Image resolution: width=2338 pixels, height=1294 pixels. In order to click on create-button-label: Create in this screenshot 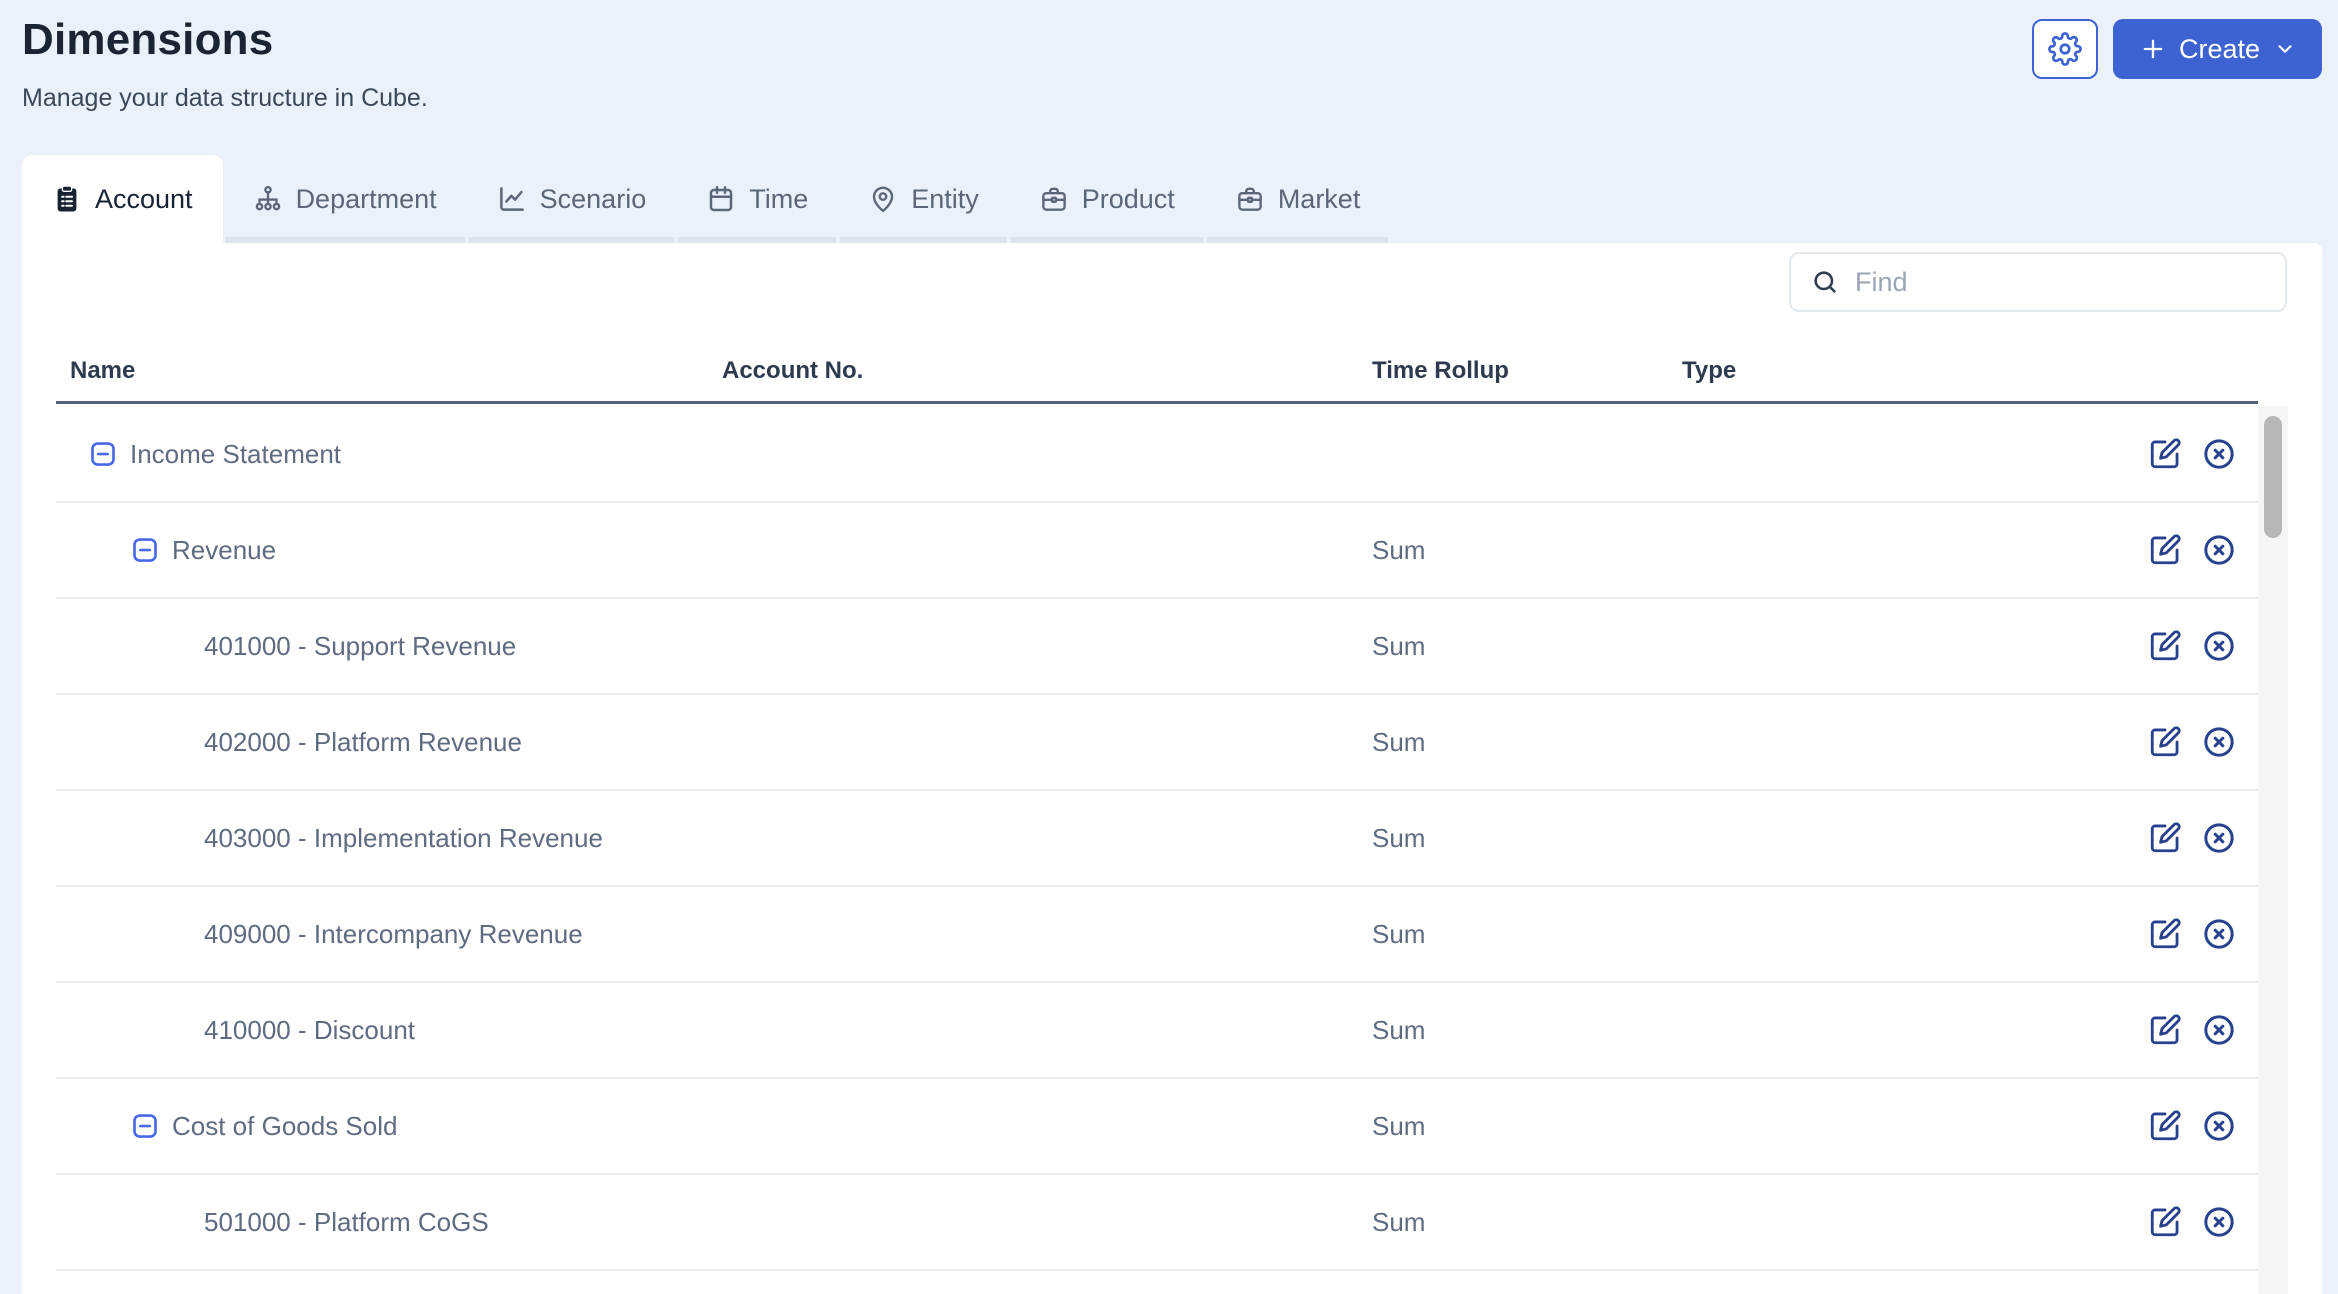, I will do `click(2219, 48)`.